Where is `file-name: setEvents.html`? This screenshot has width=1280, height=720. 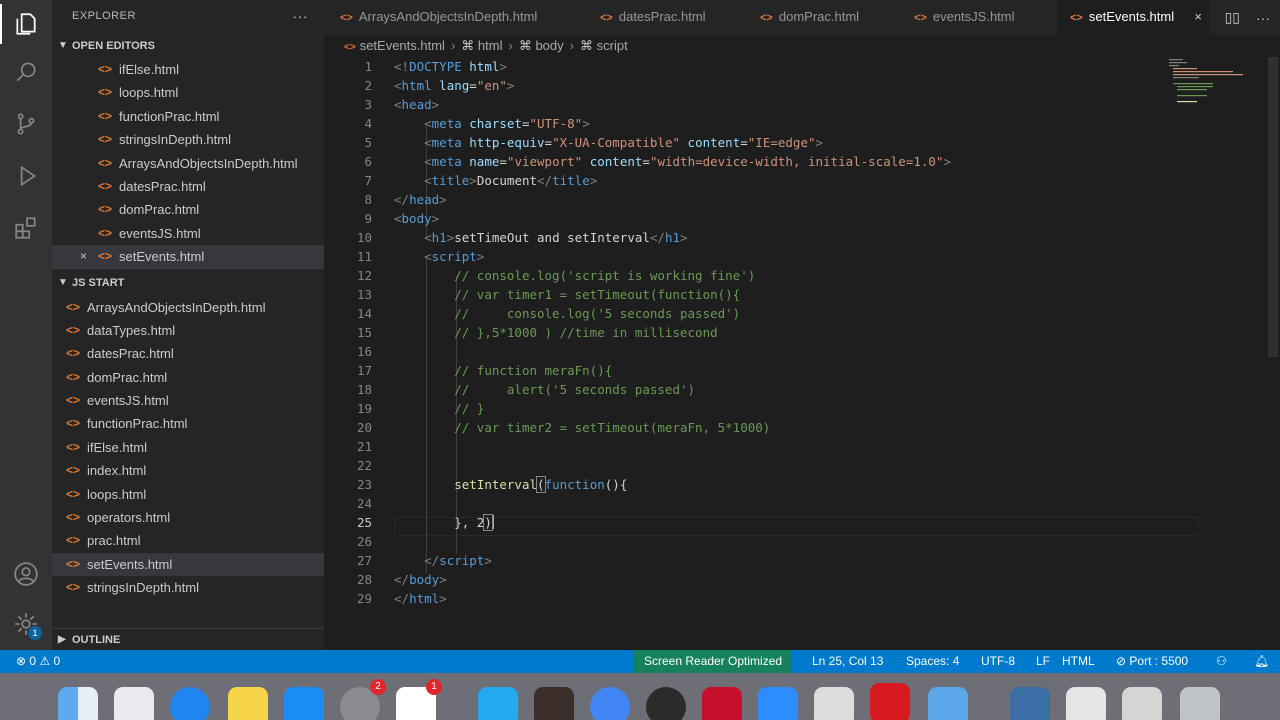
file-name: setEvents.html is located at coordinates (130, 564).